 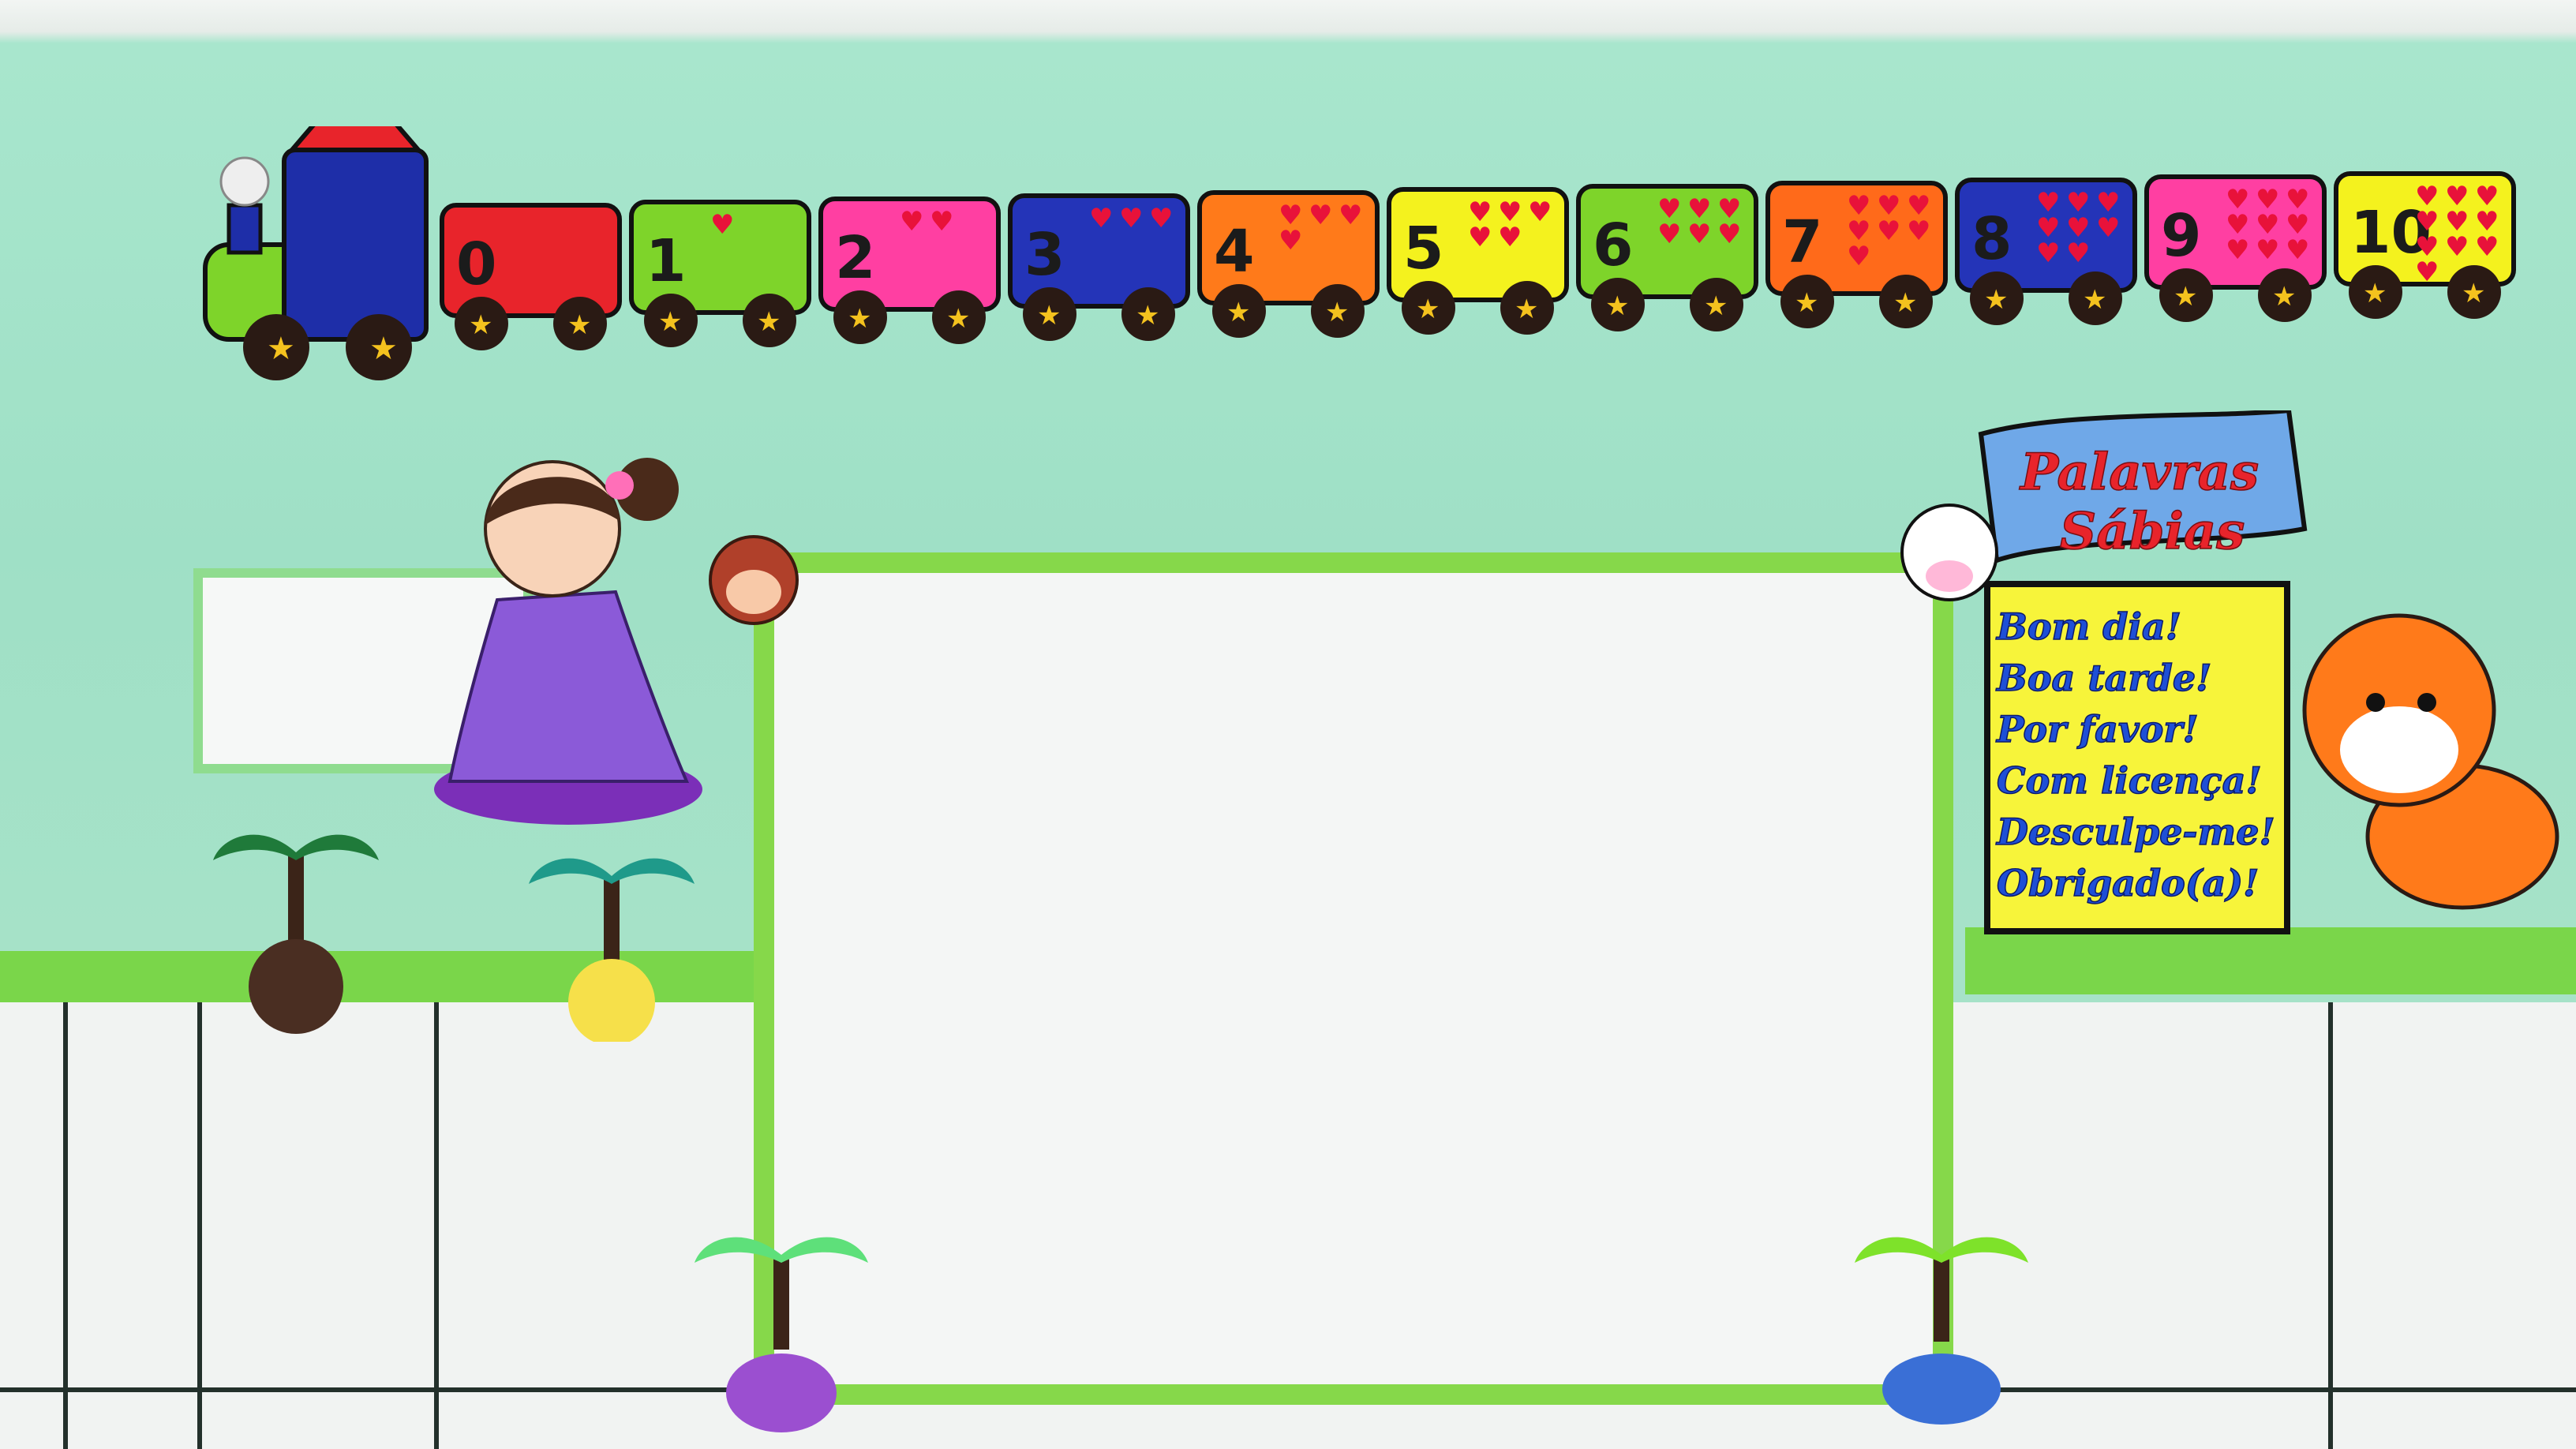 What do you see at coordinates (1941, 1389) in the screenshot?
I see `elephant-icon` at bounding box center [1941, 1389].